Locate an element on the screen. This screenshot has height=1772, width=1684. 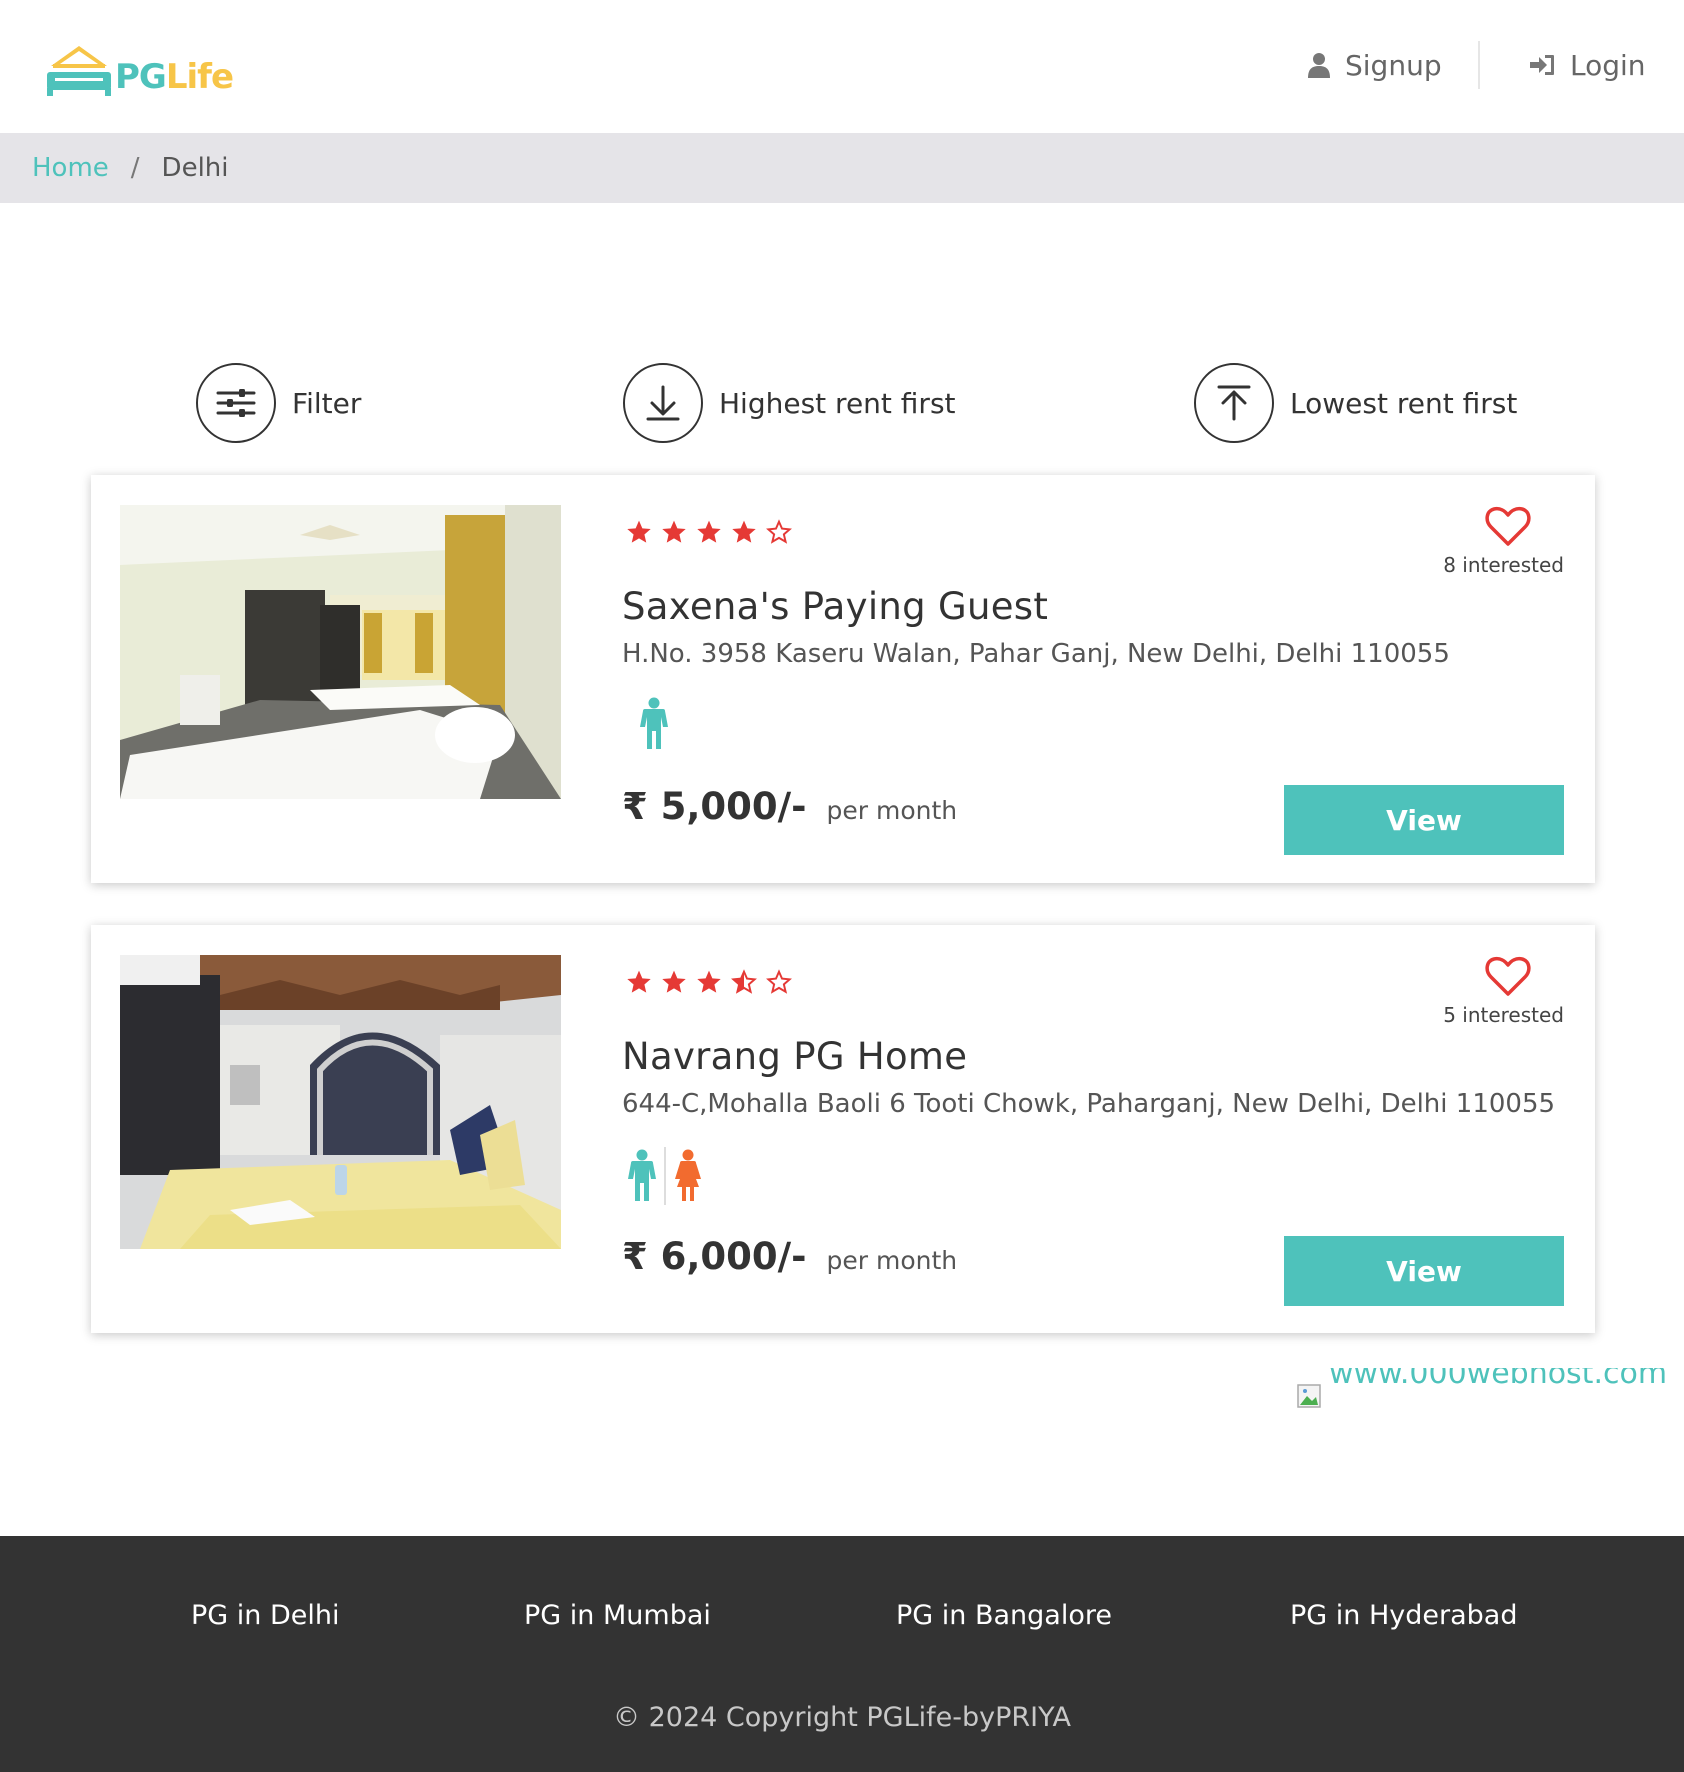
house-bed-logo-icon is located at coordinates (79, 71).